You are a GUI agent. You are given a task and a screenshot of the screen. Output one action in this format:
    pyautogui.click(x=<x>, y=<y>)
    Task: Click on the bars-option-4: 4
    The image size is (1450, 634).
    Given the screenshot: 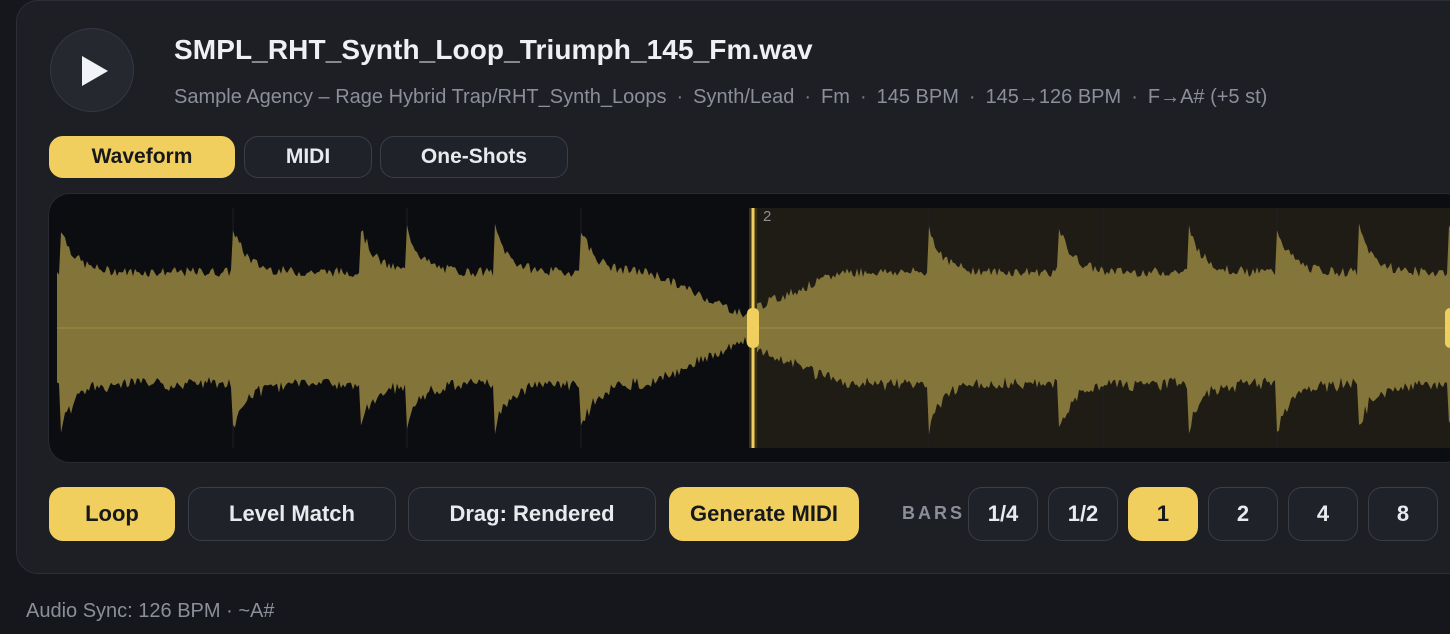 What is the action you would take?
    pyautogui.click(x=1323, y=514)
    